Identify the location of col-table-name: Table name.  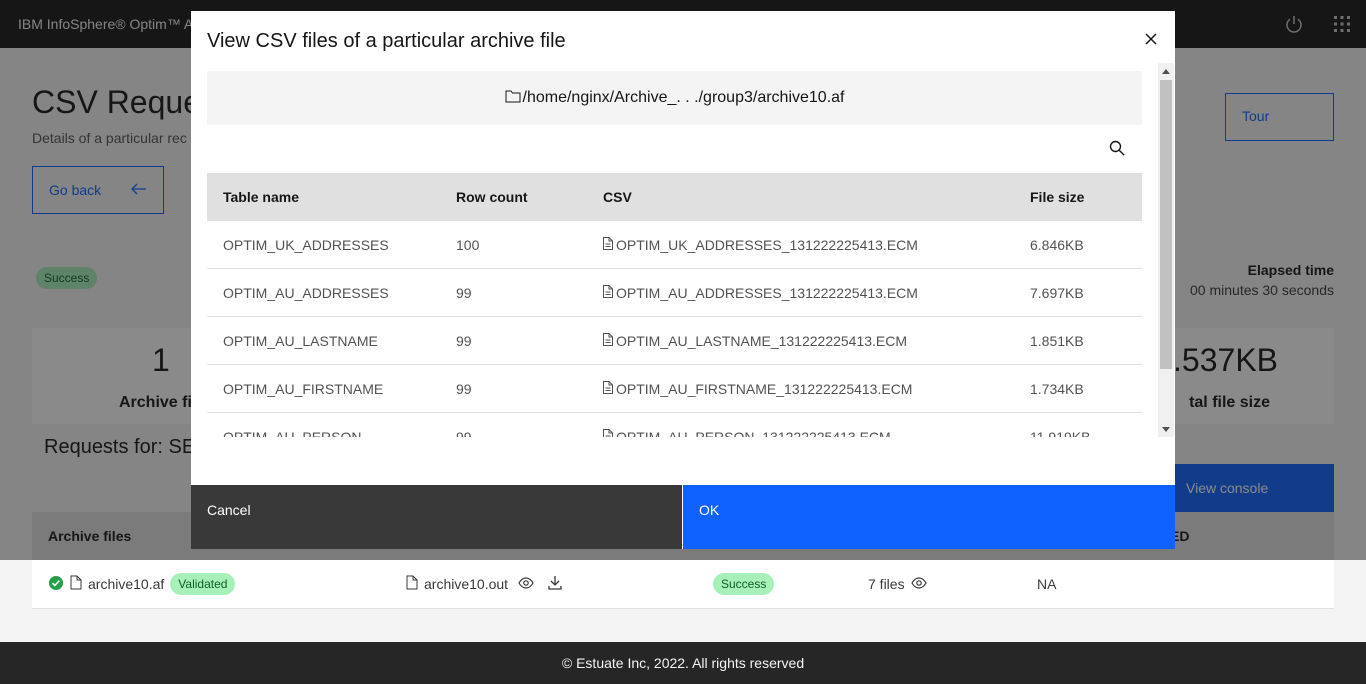
(261, 197).